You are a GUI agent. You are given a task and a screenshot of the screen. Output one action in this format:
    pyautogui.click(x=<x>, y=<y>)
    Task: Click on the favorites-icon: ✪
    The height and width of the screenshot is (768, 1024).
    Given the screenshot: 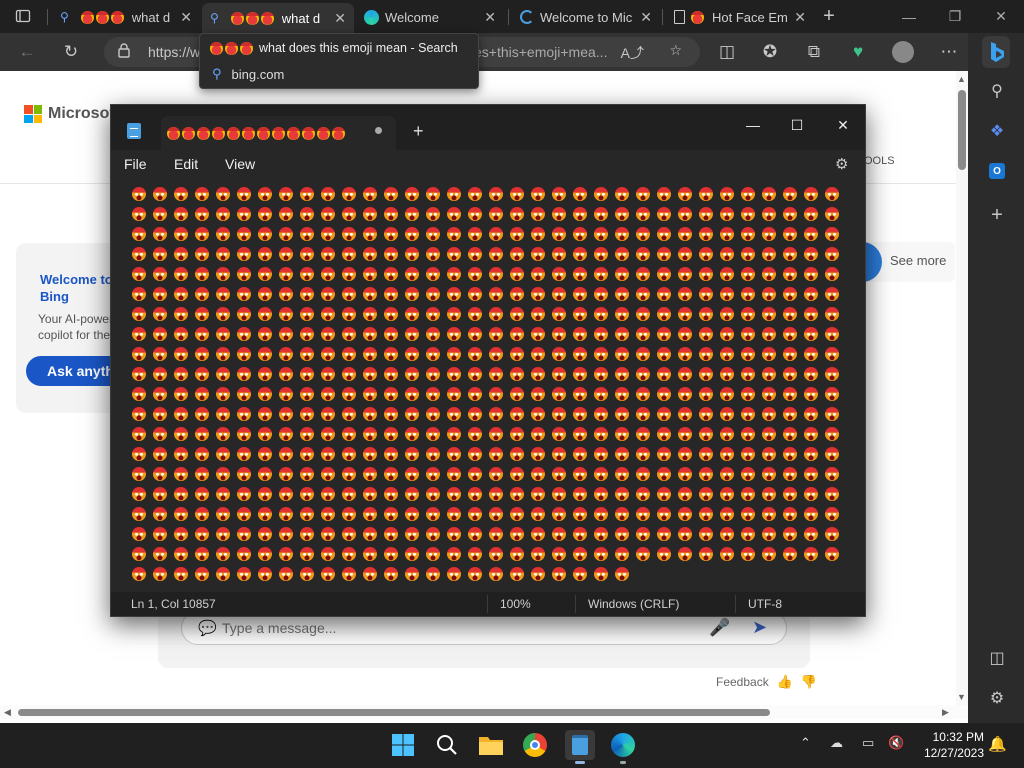 What is the action you would take?
    pyautogui.click(x=770, y=52)
    